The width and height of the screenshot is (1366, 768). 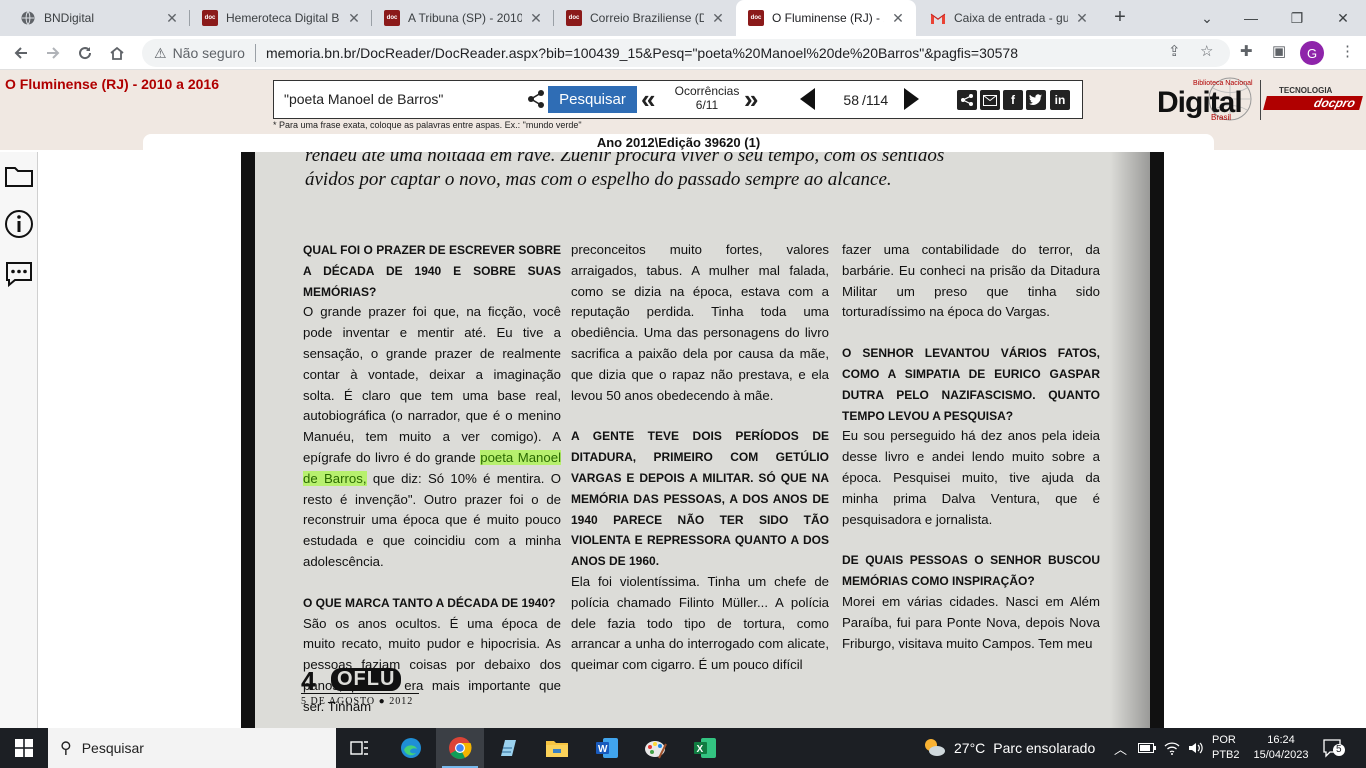 What do you see at coordinates (1343, 18) in the screenshot?
I see `close-window-button: ✕` at bounding box center [1343, 18].